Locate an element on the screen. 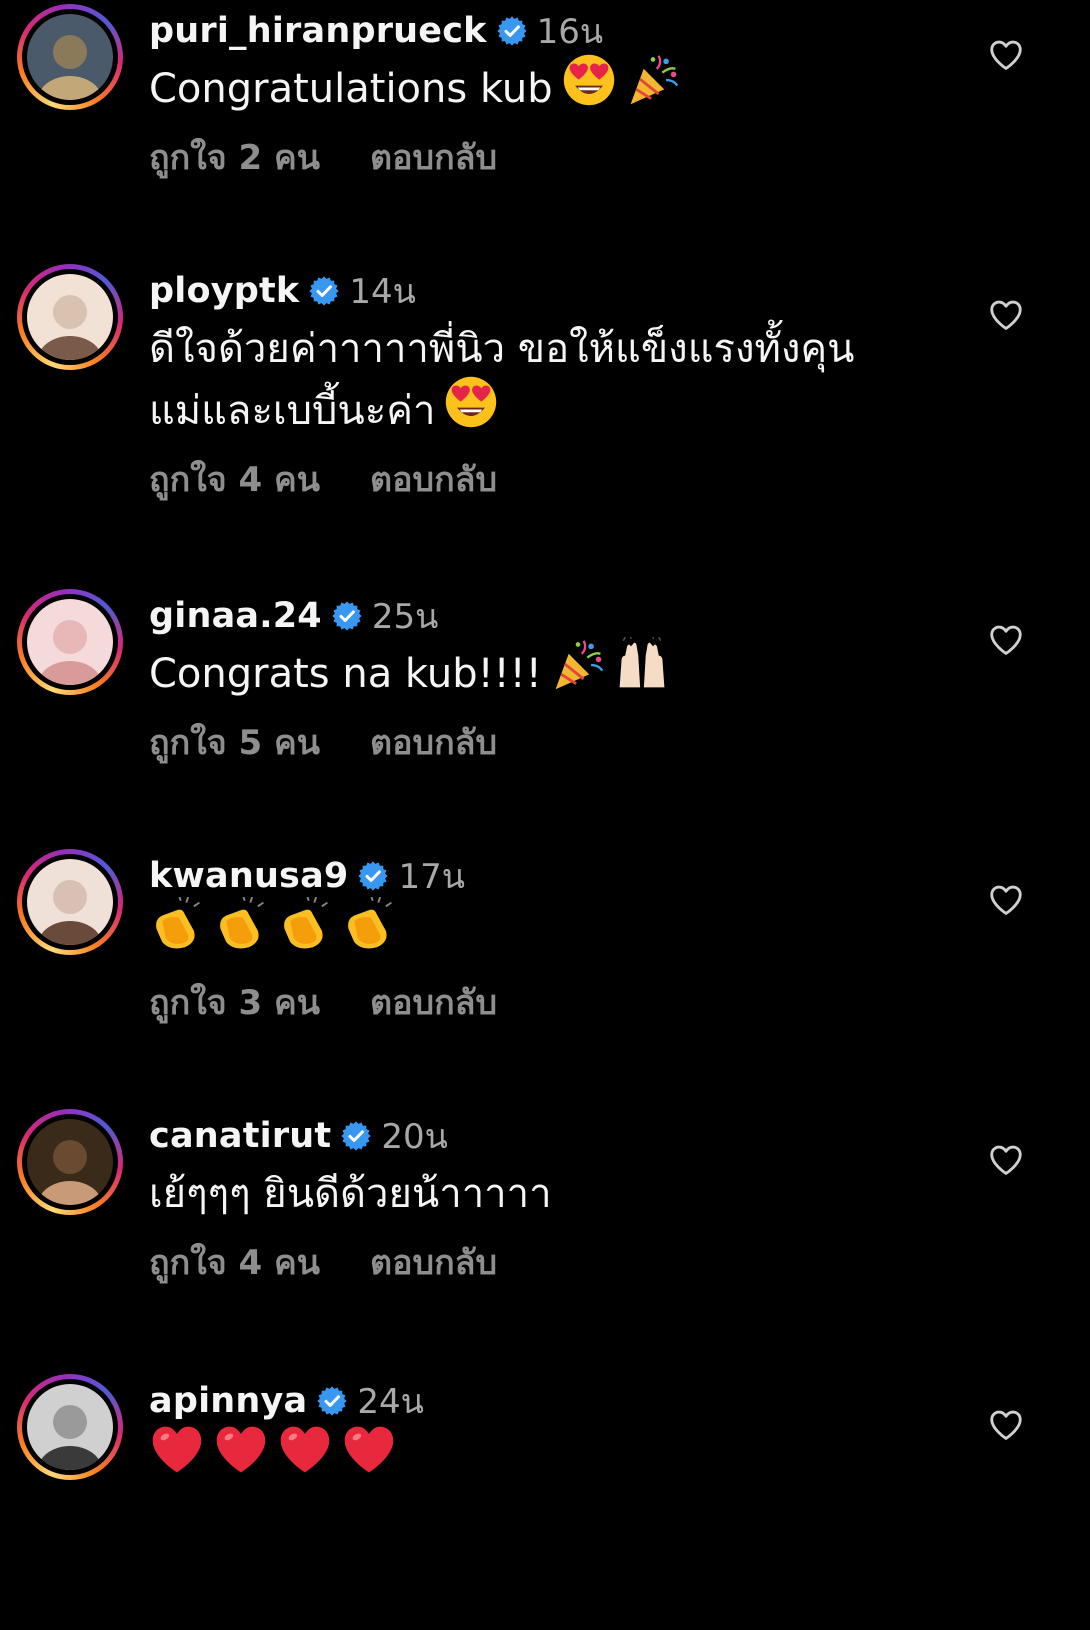 The width and height of the screenshot is (1090, 1630). username: ployptk is located at coordinates (224, 291).